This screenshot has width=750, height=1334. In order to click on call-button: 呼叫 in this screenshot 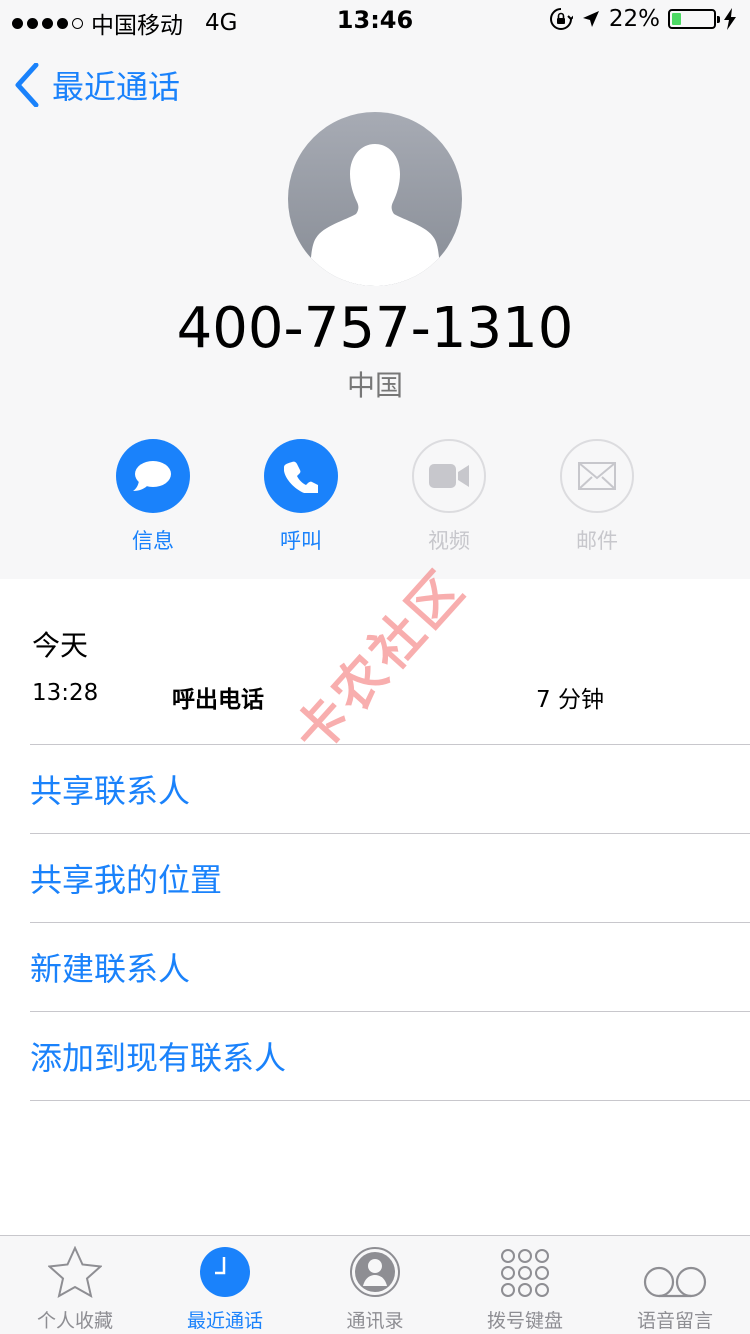, I will do `click(301, 497)`.